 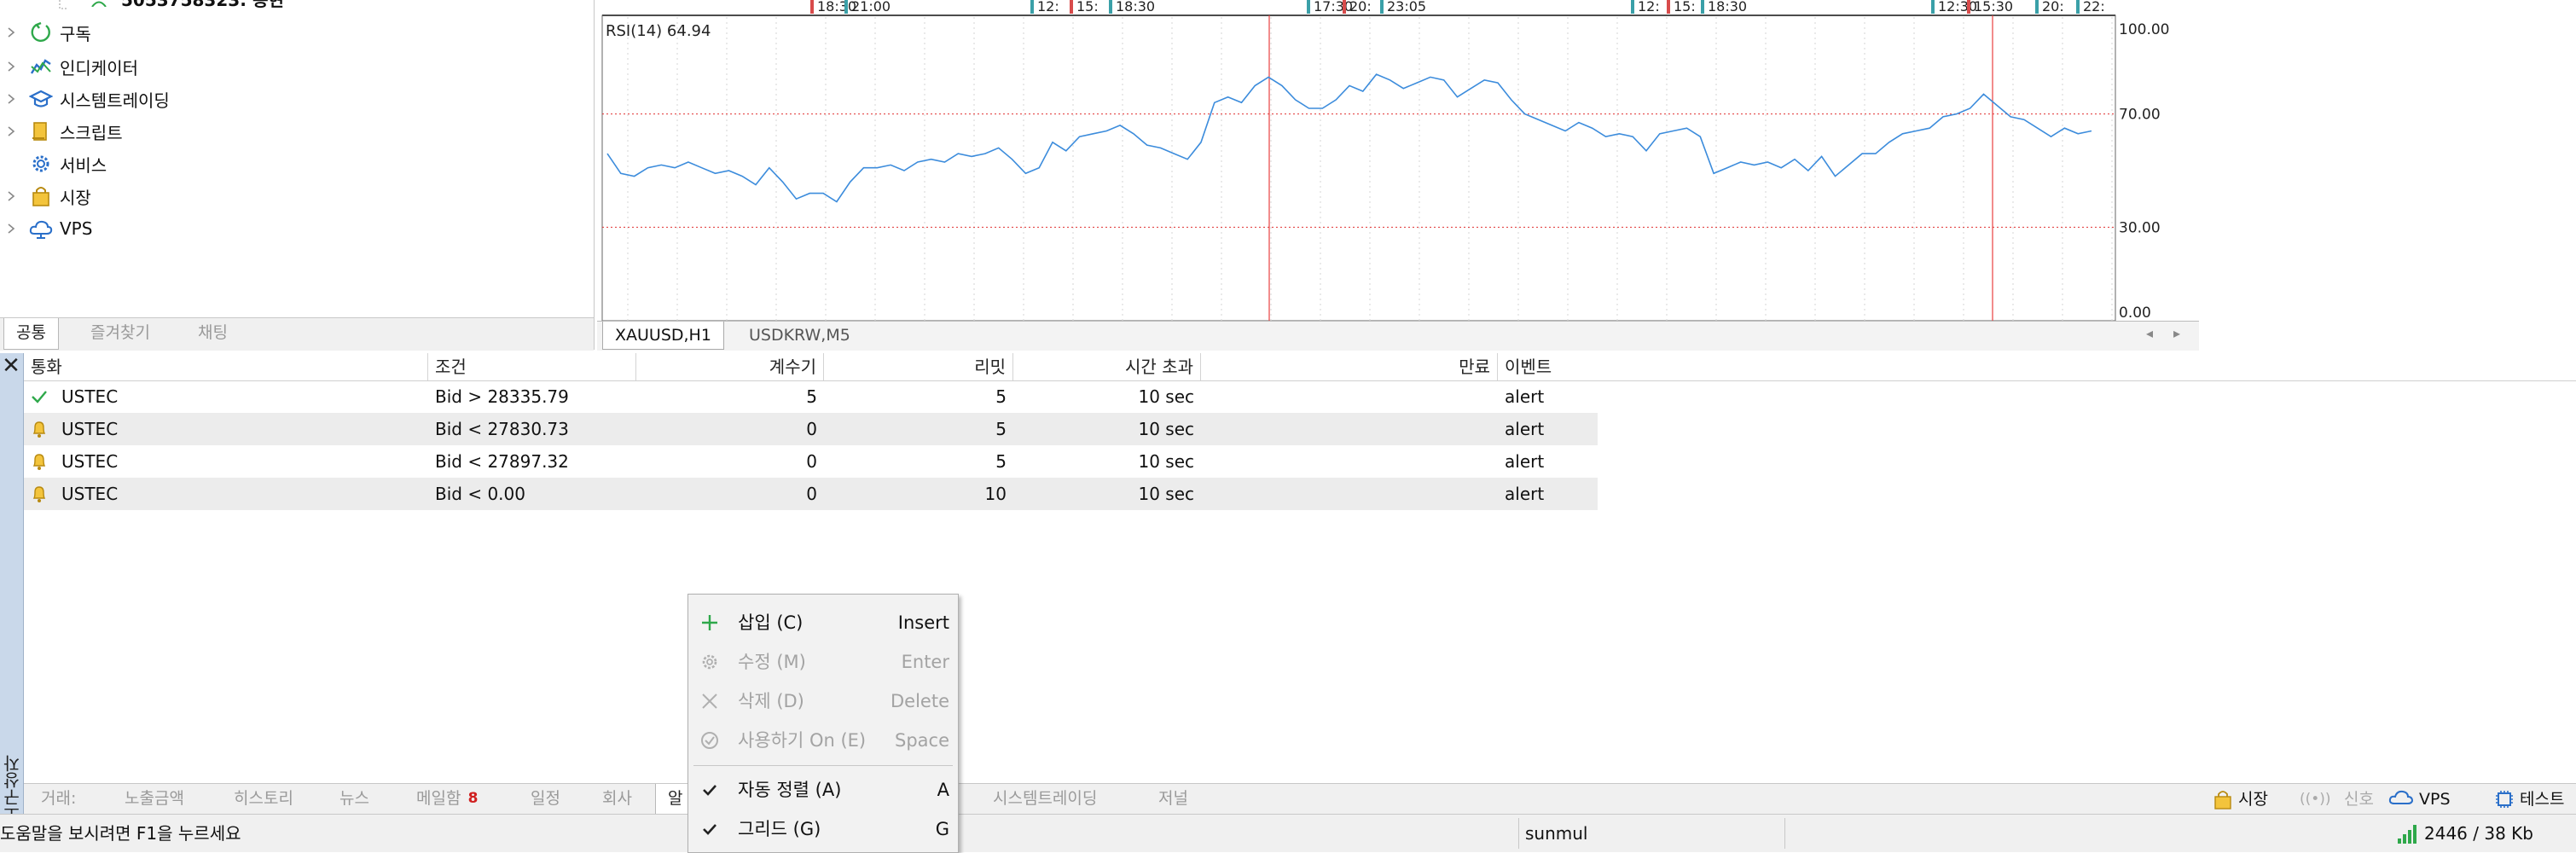 I want to click on column-header: 리밋, so click(x=918, y=367).